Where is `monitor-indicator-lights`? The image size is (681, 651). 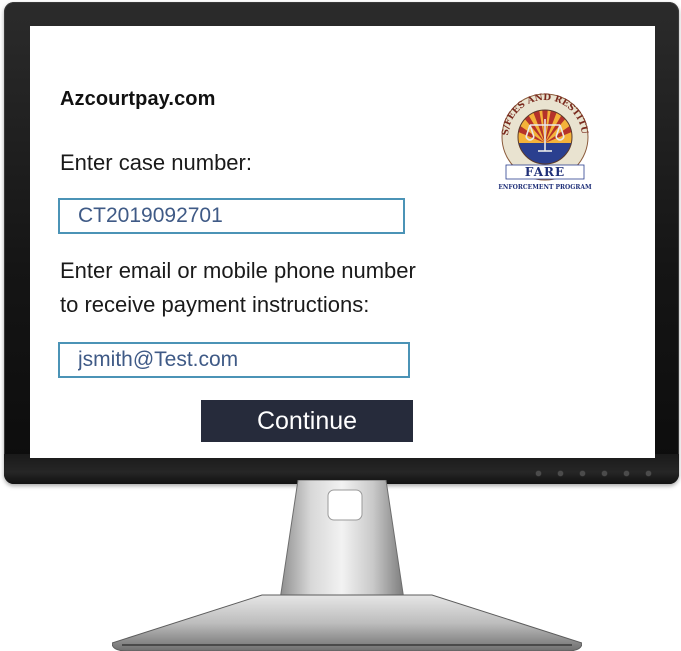 monitor-indicator-lights is located at coordinates (593, 473).